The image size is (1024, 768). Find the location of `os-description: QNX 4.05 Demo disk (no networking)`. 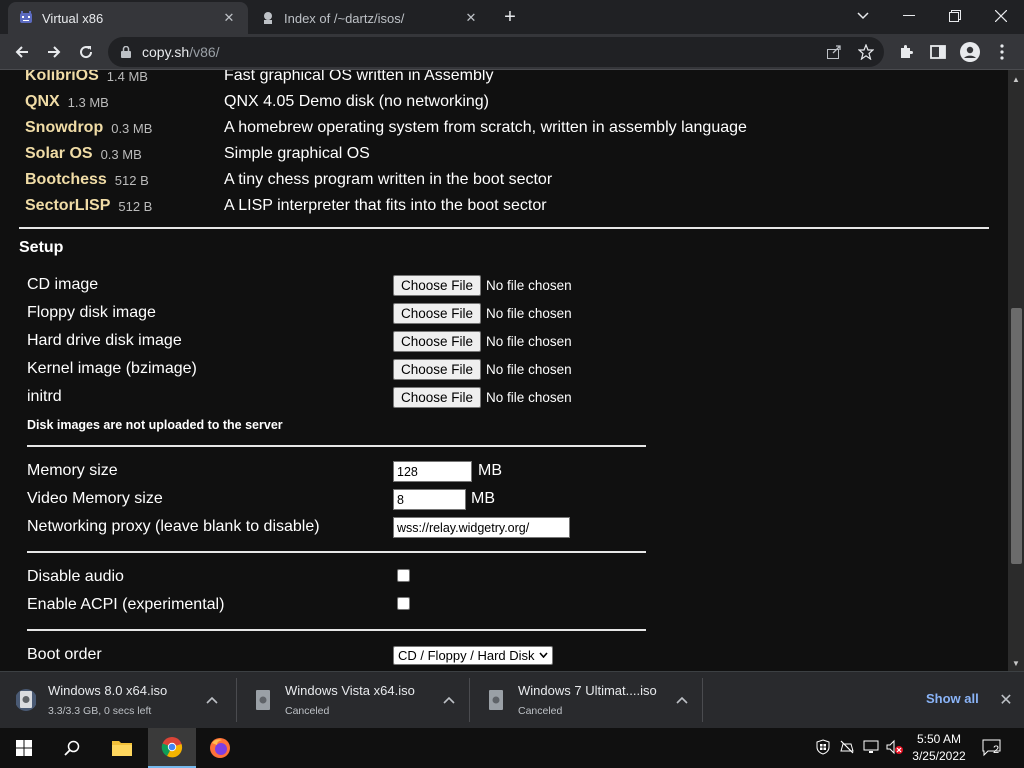

os-description: QNX 4.05 Demo disk (no networking) is located at coordinates (356, 101).